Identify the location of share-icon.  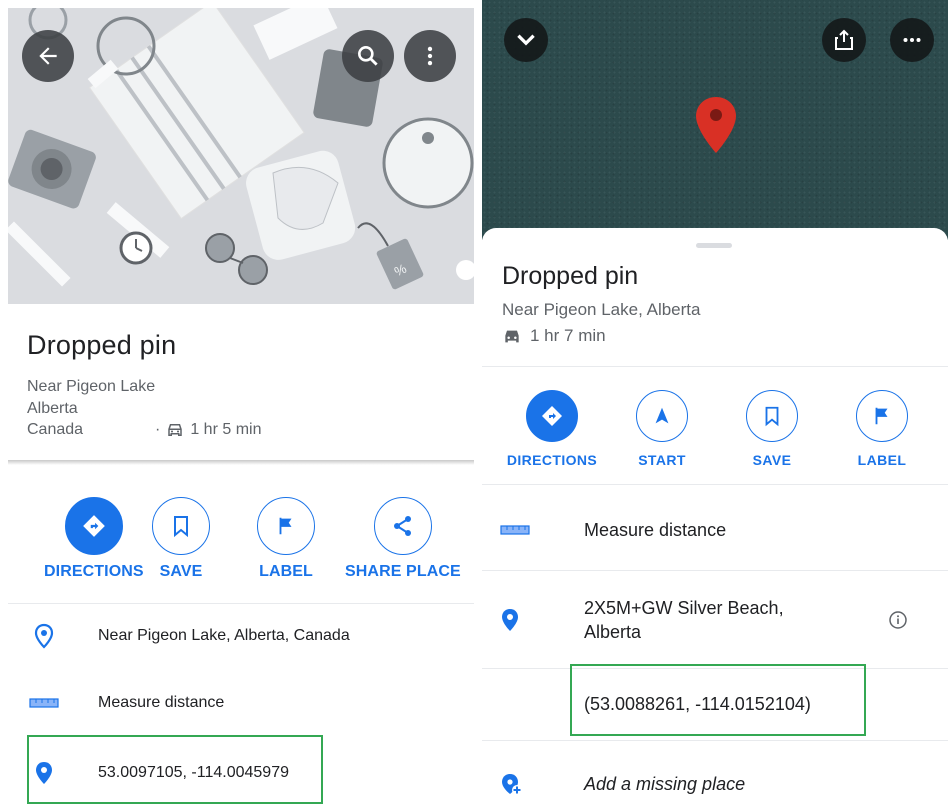
(402, 526).